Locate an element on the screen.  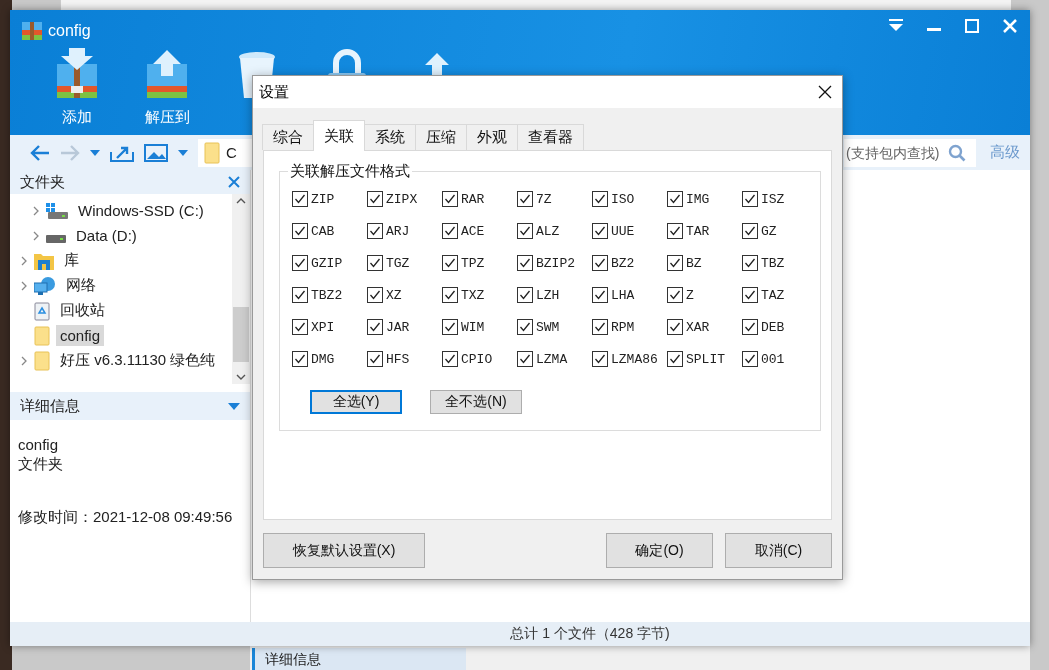
chevron-up-icon is located at coordinates (241, 201).